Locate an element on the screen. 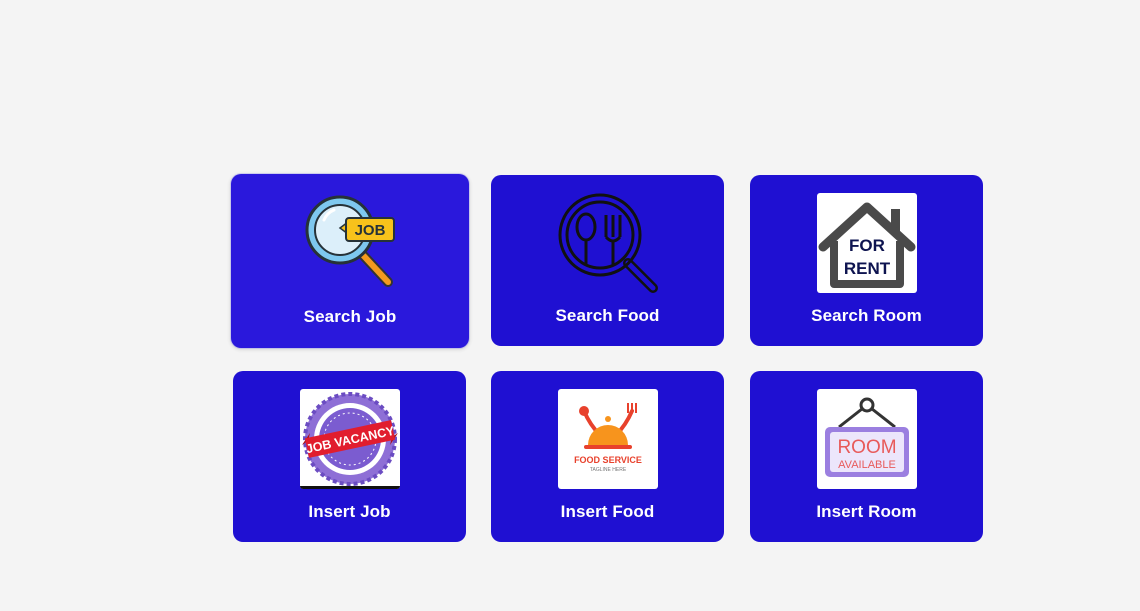 The height and width of the screenshot is (611, 1140). insert-room-card: ROOM AVAILABLE Insert Room is located at coordinates (866, 456).